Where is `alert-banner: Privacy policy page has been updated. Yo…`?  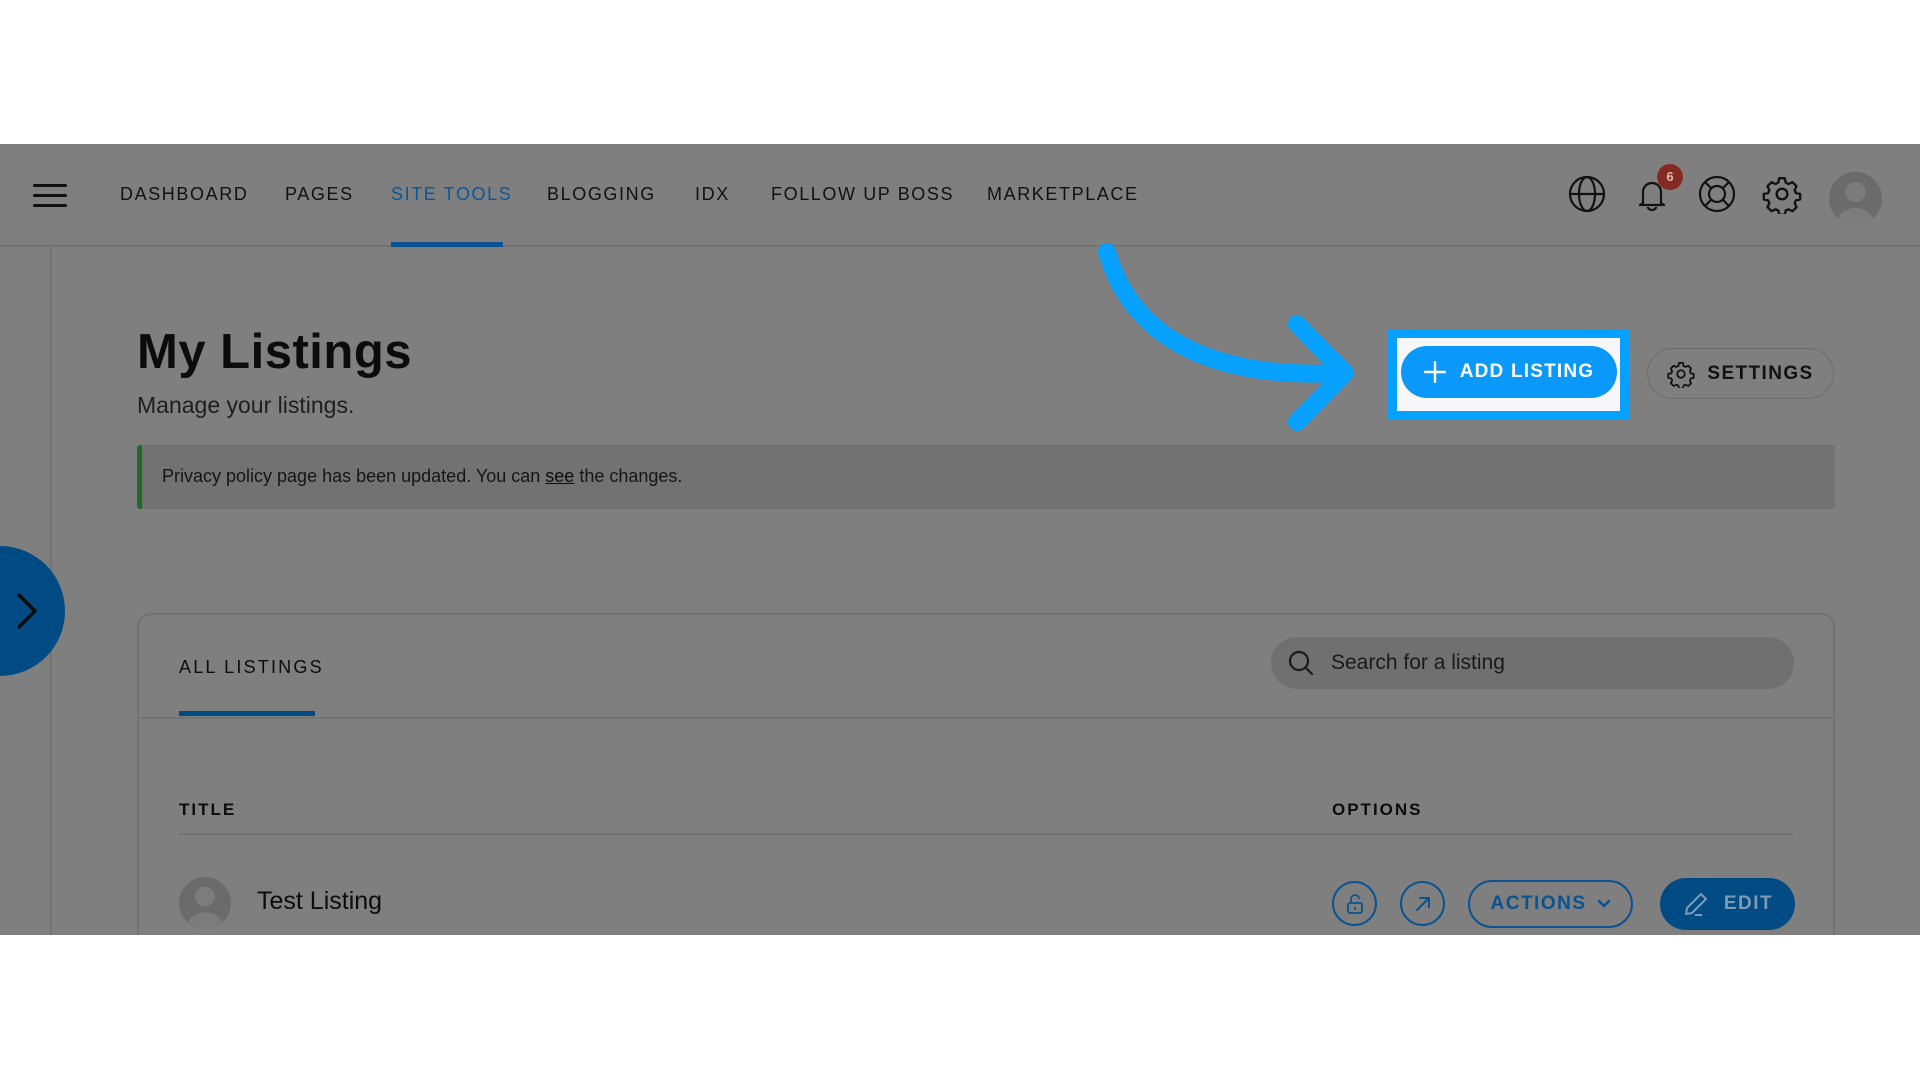
alert-banner: Privacy policy page has been updated. Yo… is located at coordinates (986, 477).